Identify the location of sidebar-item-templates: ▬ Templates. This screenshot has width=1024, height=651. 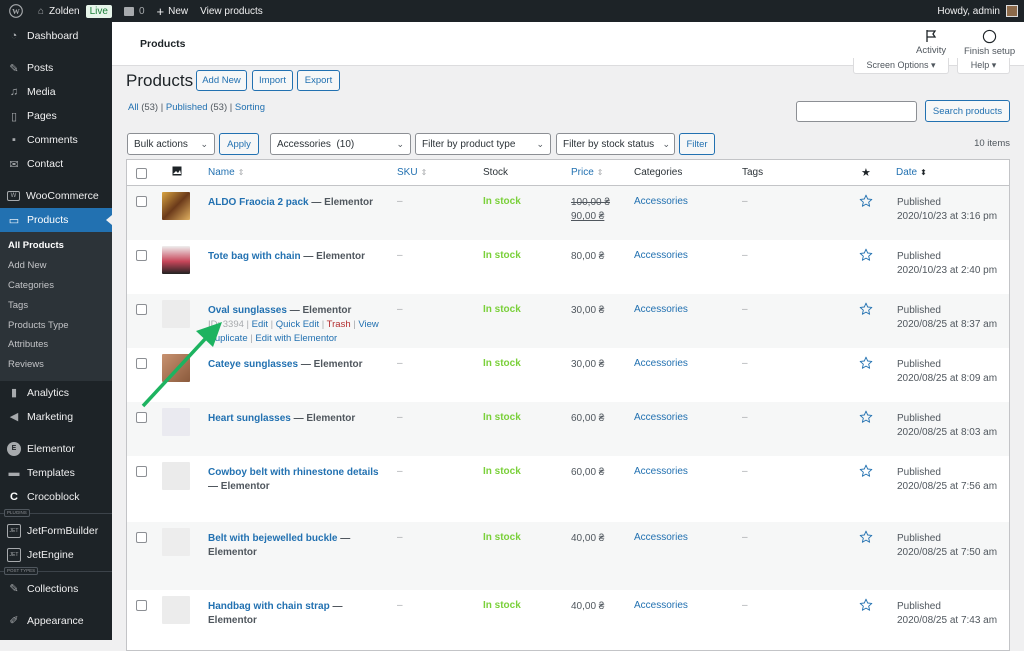
(56, 473).